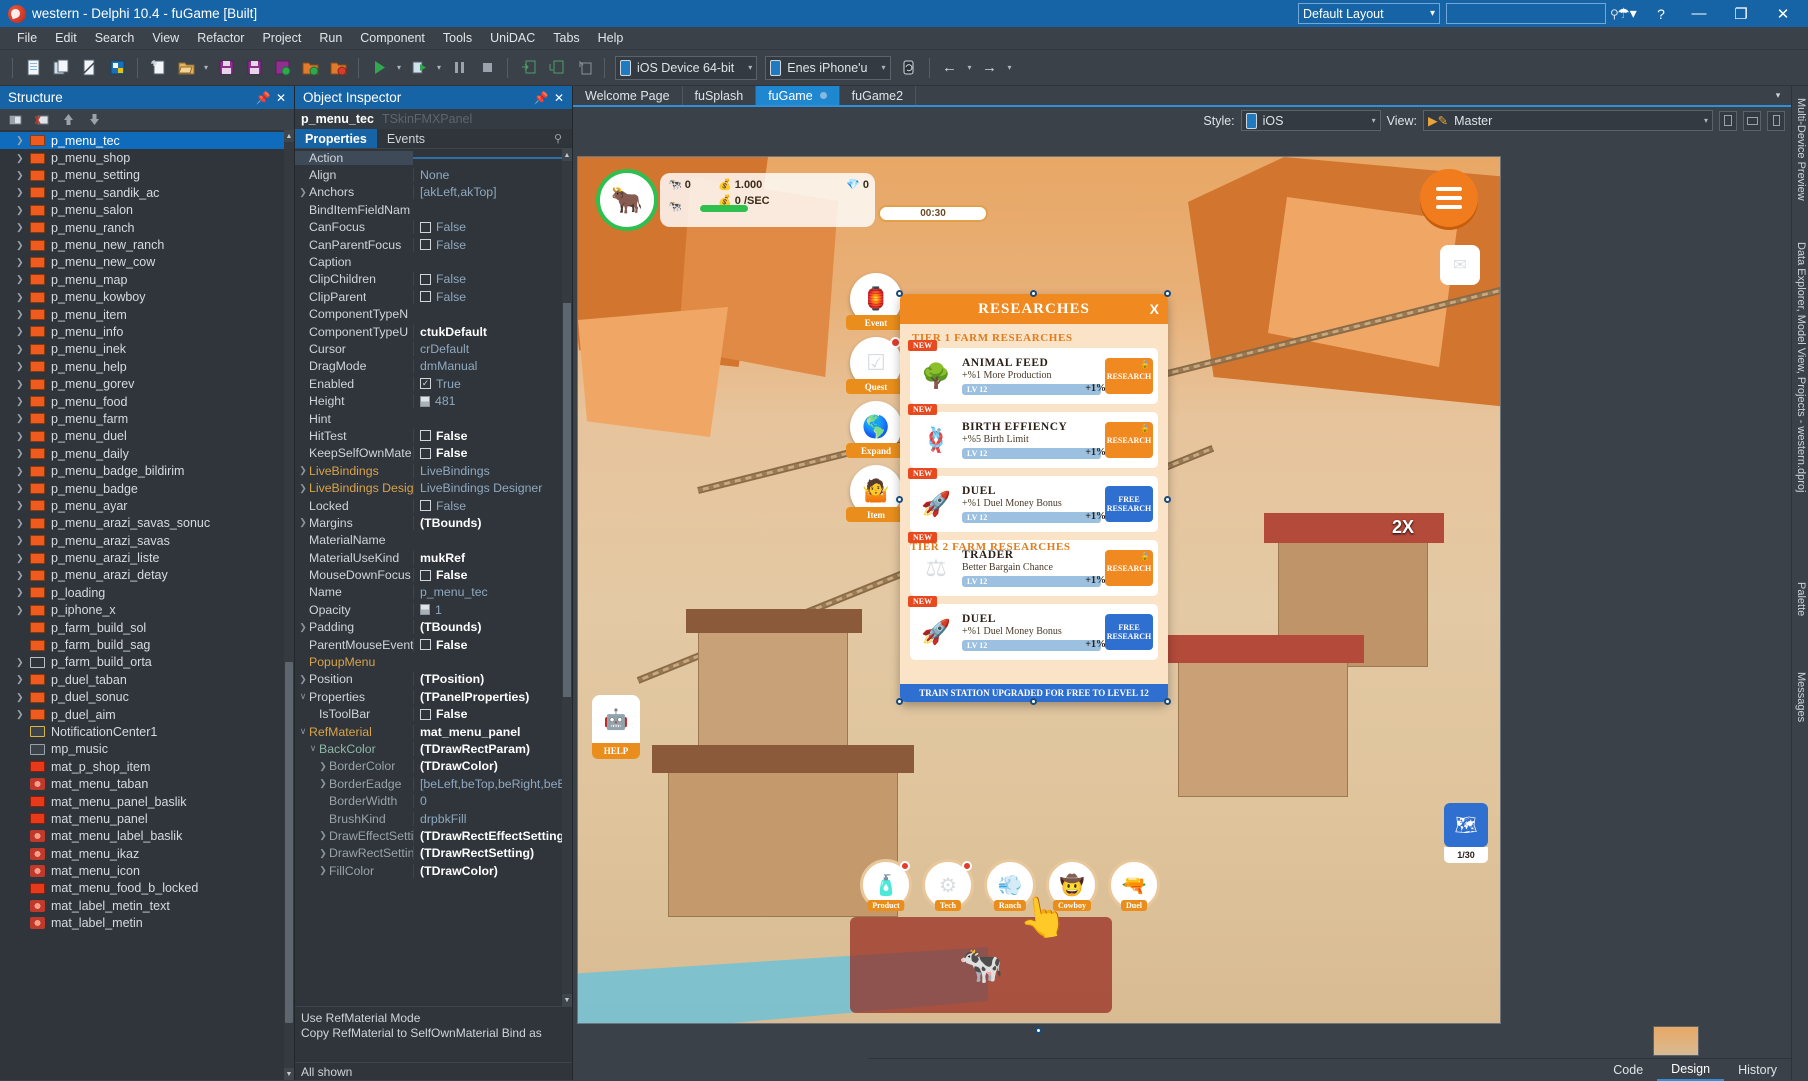 Image resolution: width=1808 pixels, height=1081 pixels. What do you see at coordinates (950, 68) in the screenshot?
I see `nav-back-button: ←` at bounding box center [950, 68].